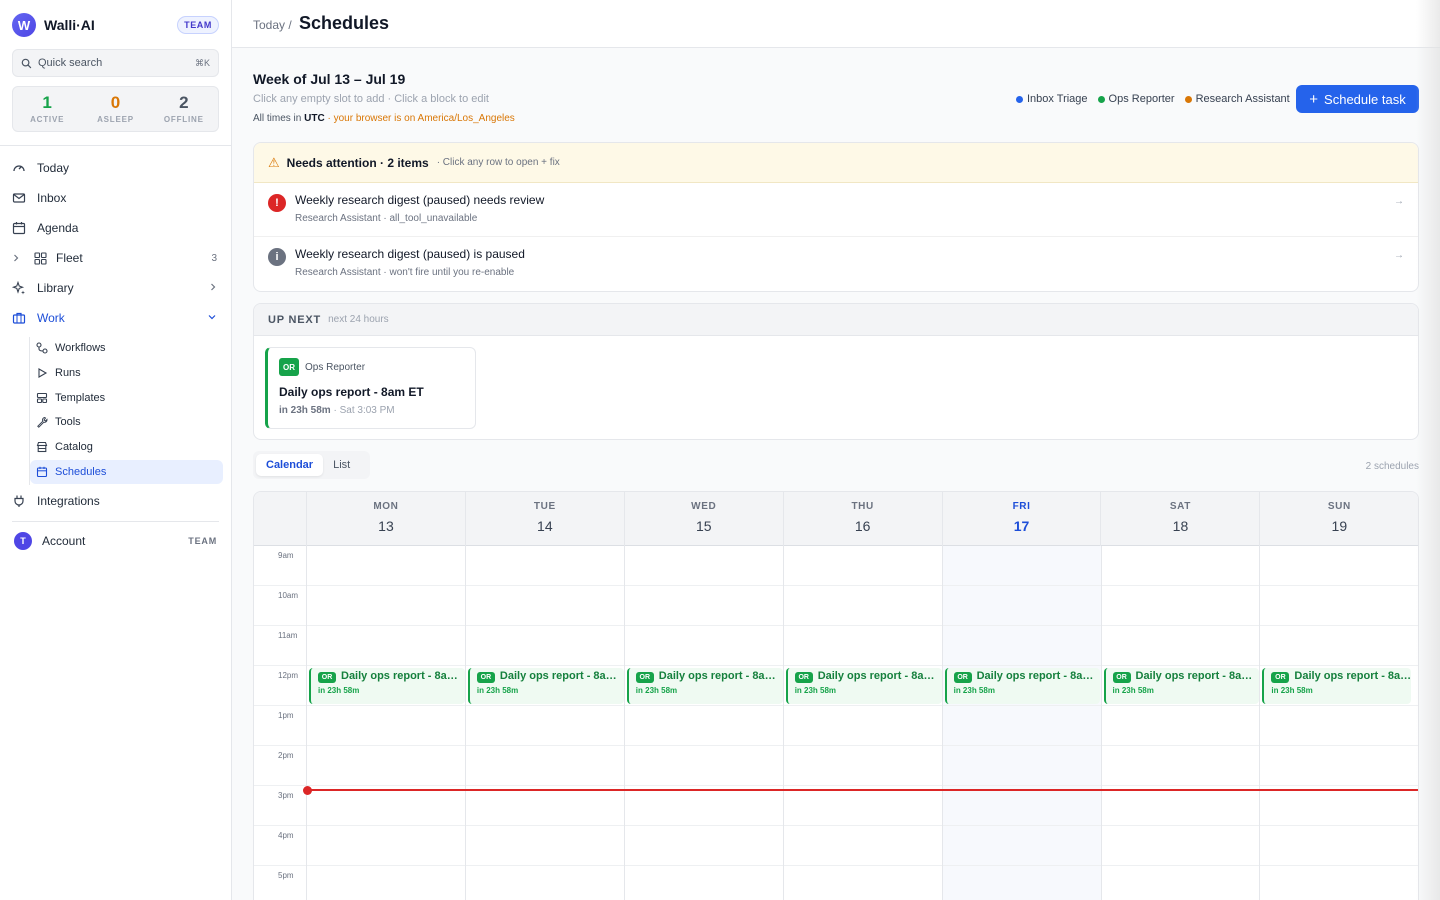 Image resolution: width=1440 pixels, height=900 pixels. I want to click on chevron-down-icon, so click(212, 318).